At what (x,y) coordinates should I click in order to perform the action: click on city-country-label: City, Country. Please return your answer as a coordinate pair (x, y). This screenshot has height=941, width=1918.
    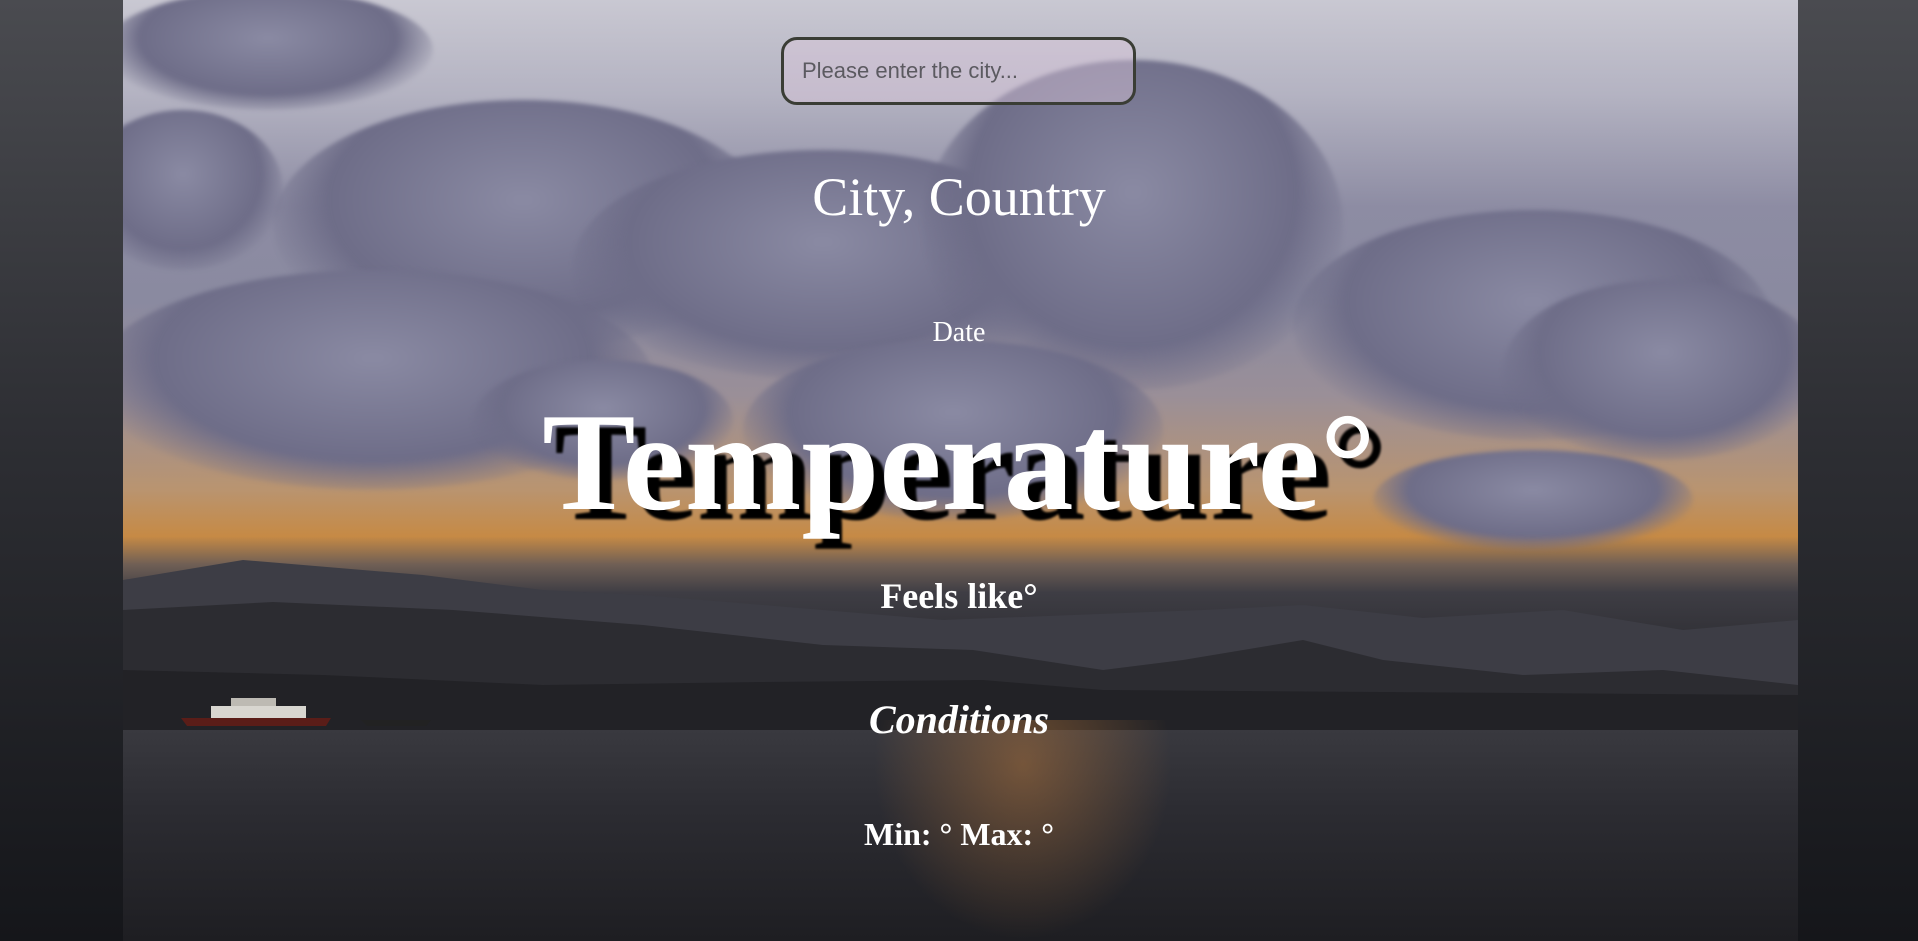
    Looking at the image, I should click on (959, 197).